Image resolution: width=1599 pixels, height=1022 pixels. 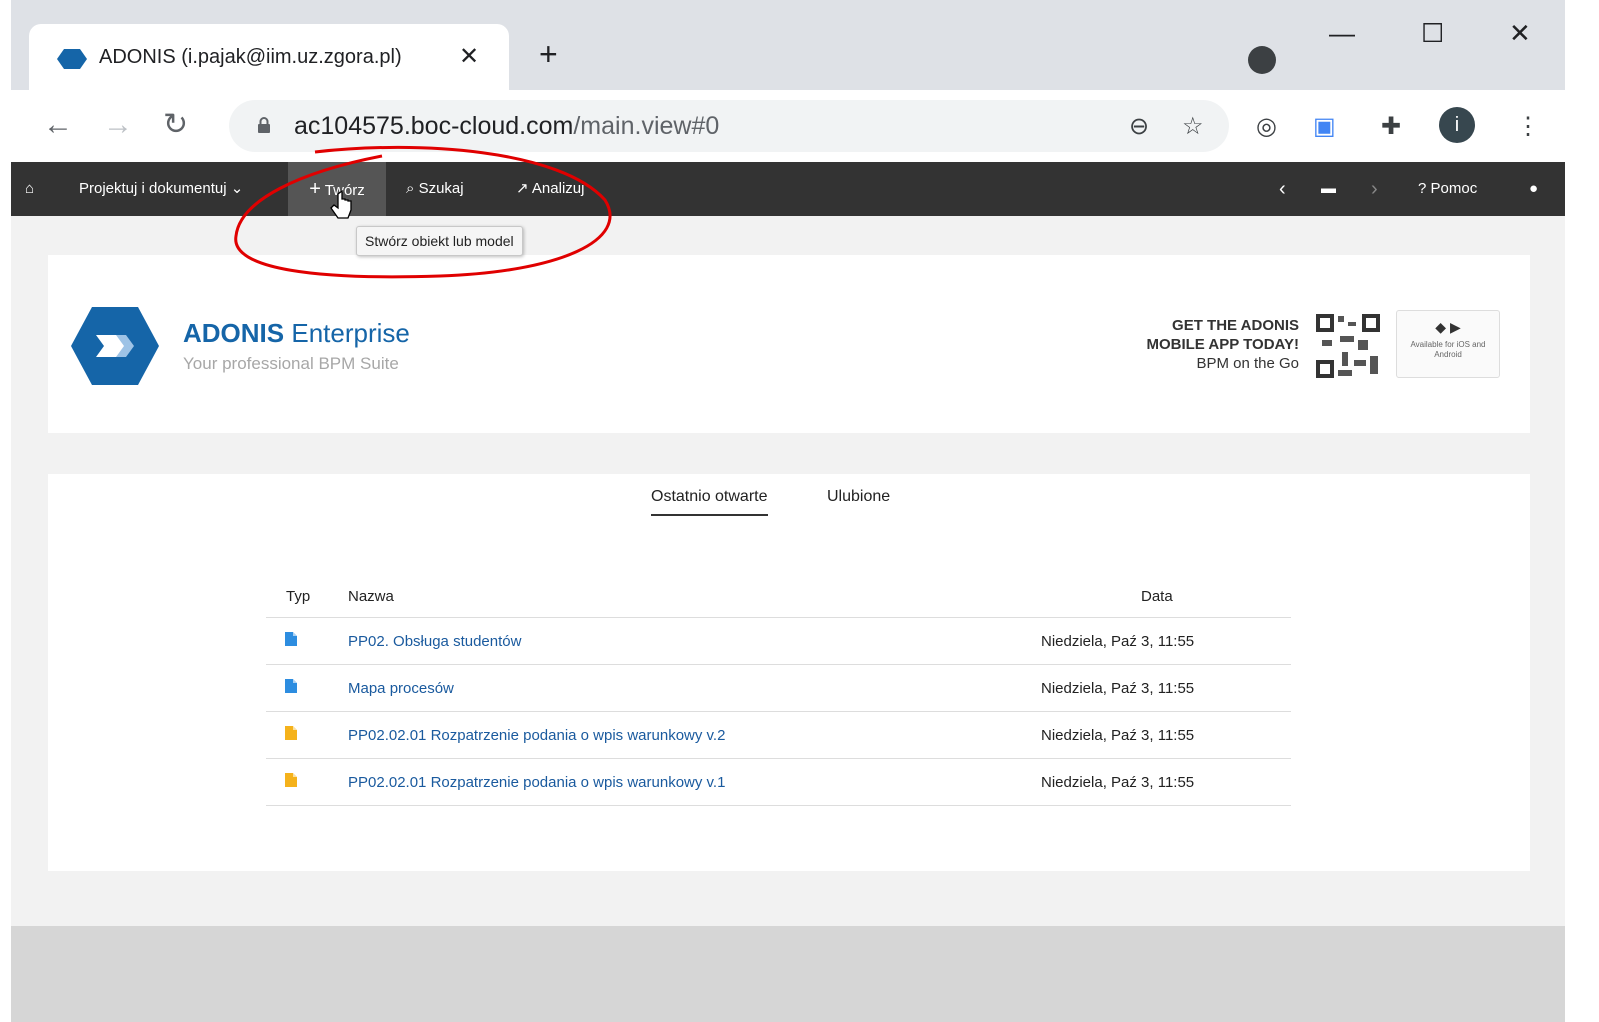 What do you see at coordinates (341, 204) in the screenshot?
I see `hand-cursor-icon` at bounding box center [341, 204].